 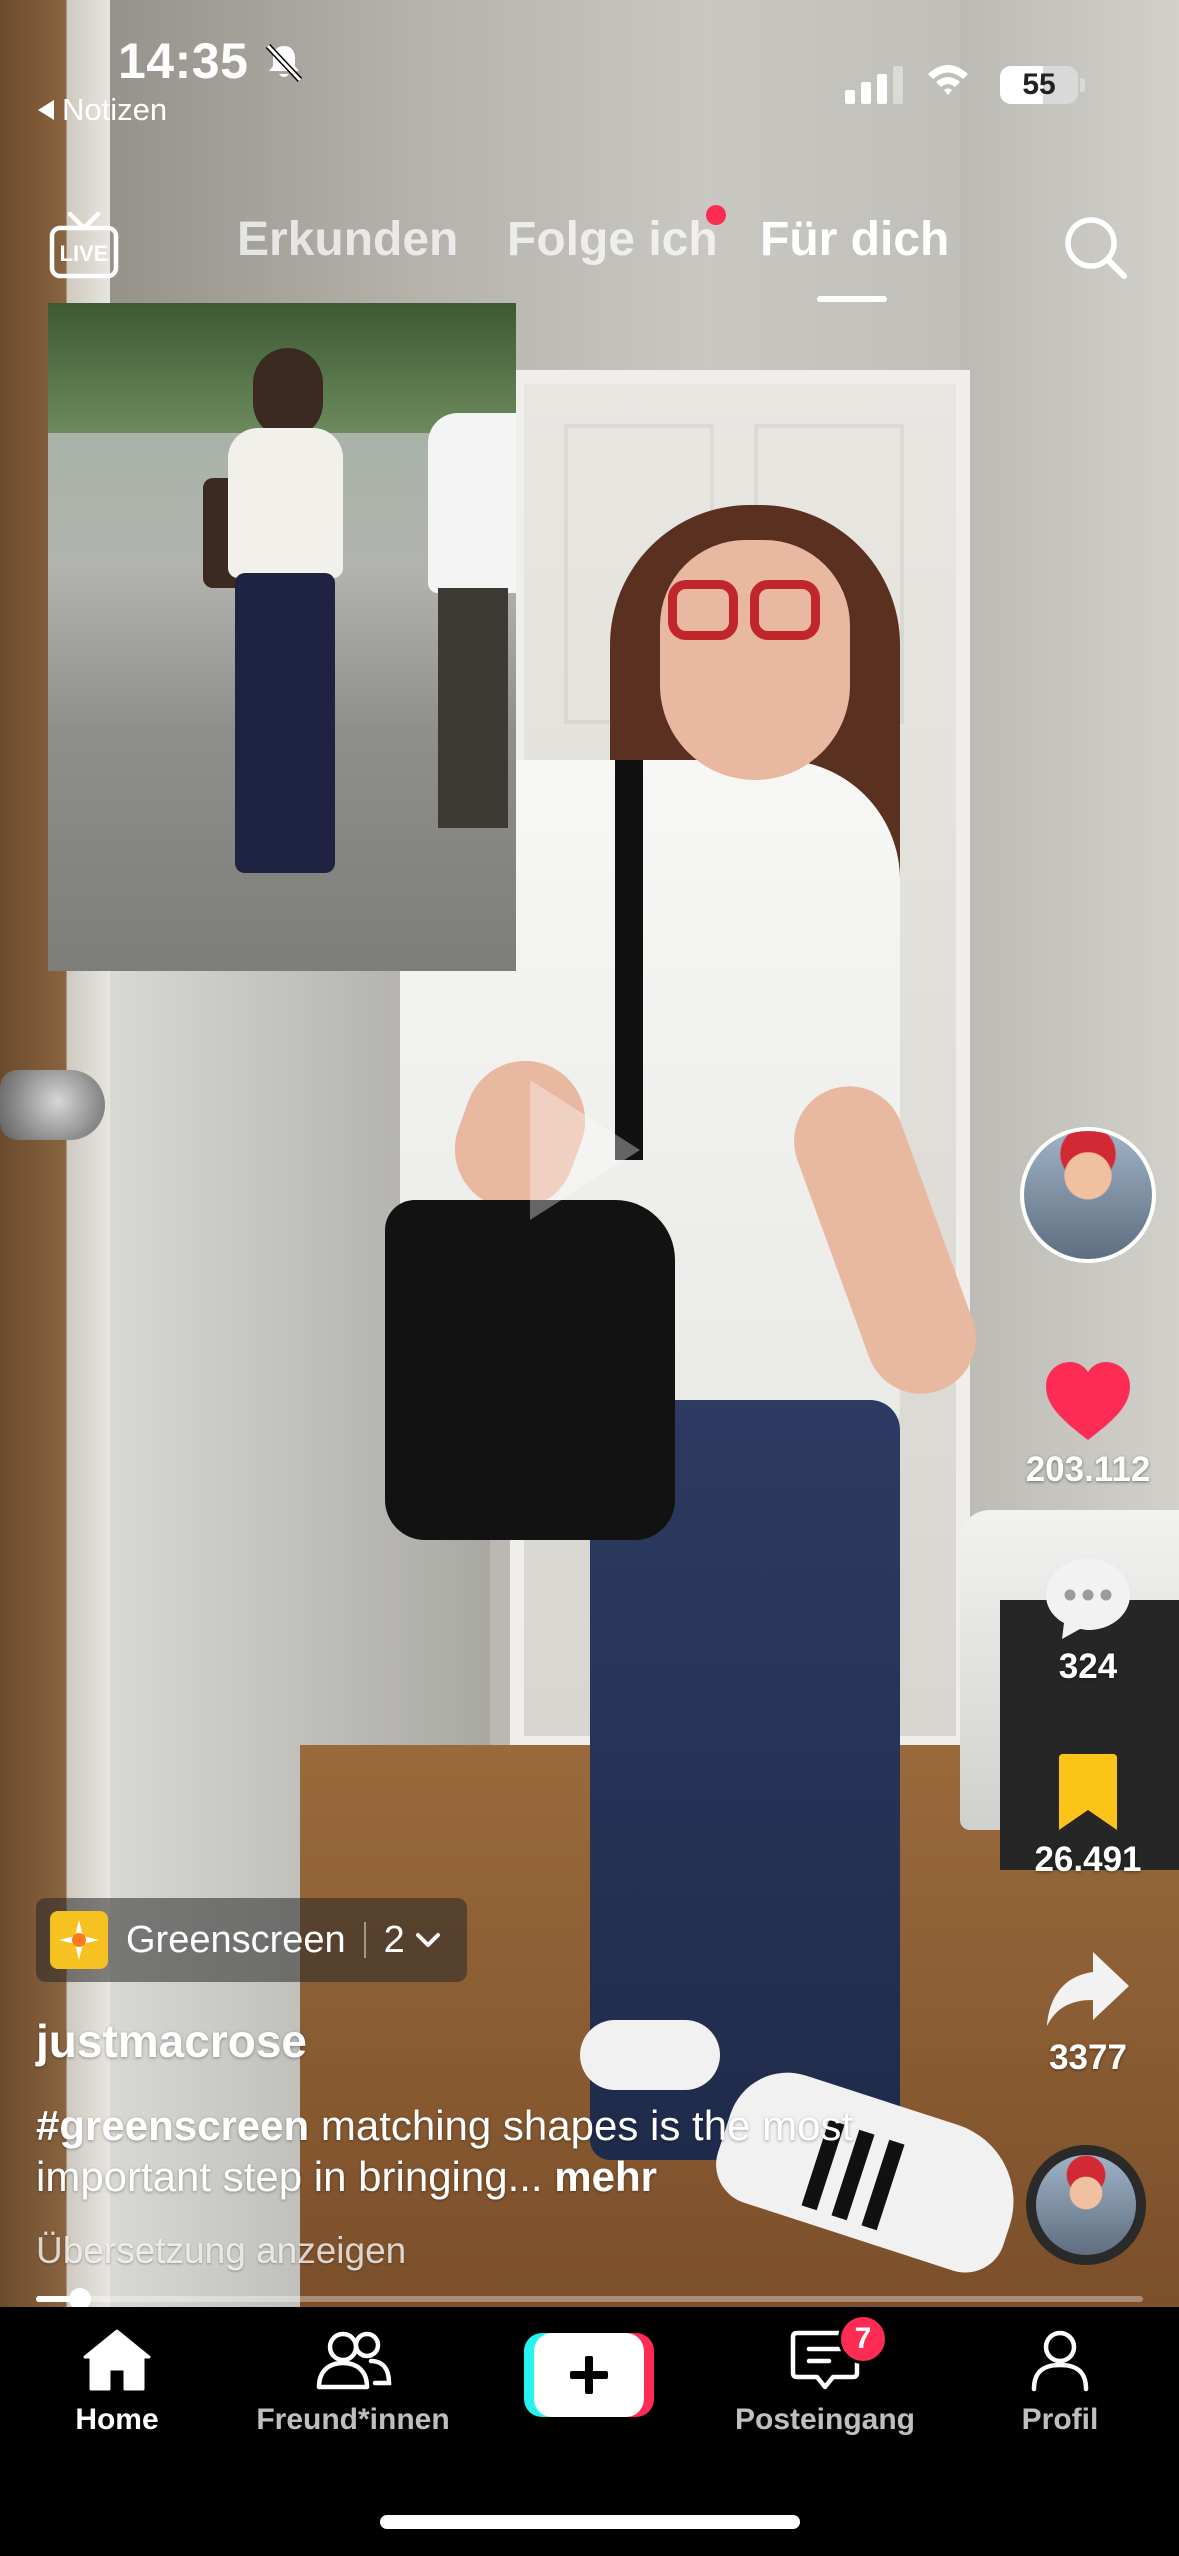 I want to click on plus-icon, so click(x=589, y=2375).